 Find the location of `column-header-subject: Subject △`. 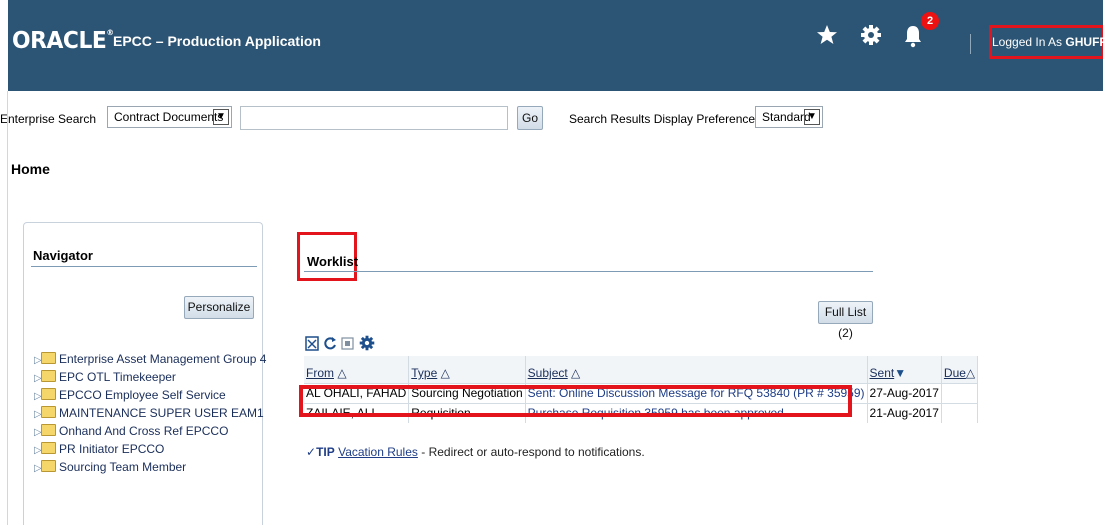

column-header-subject: Subject △ is located at coordinates (696, 369).